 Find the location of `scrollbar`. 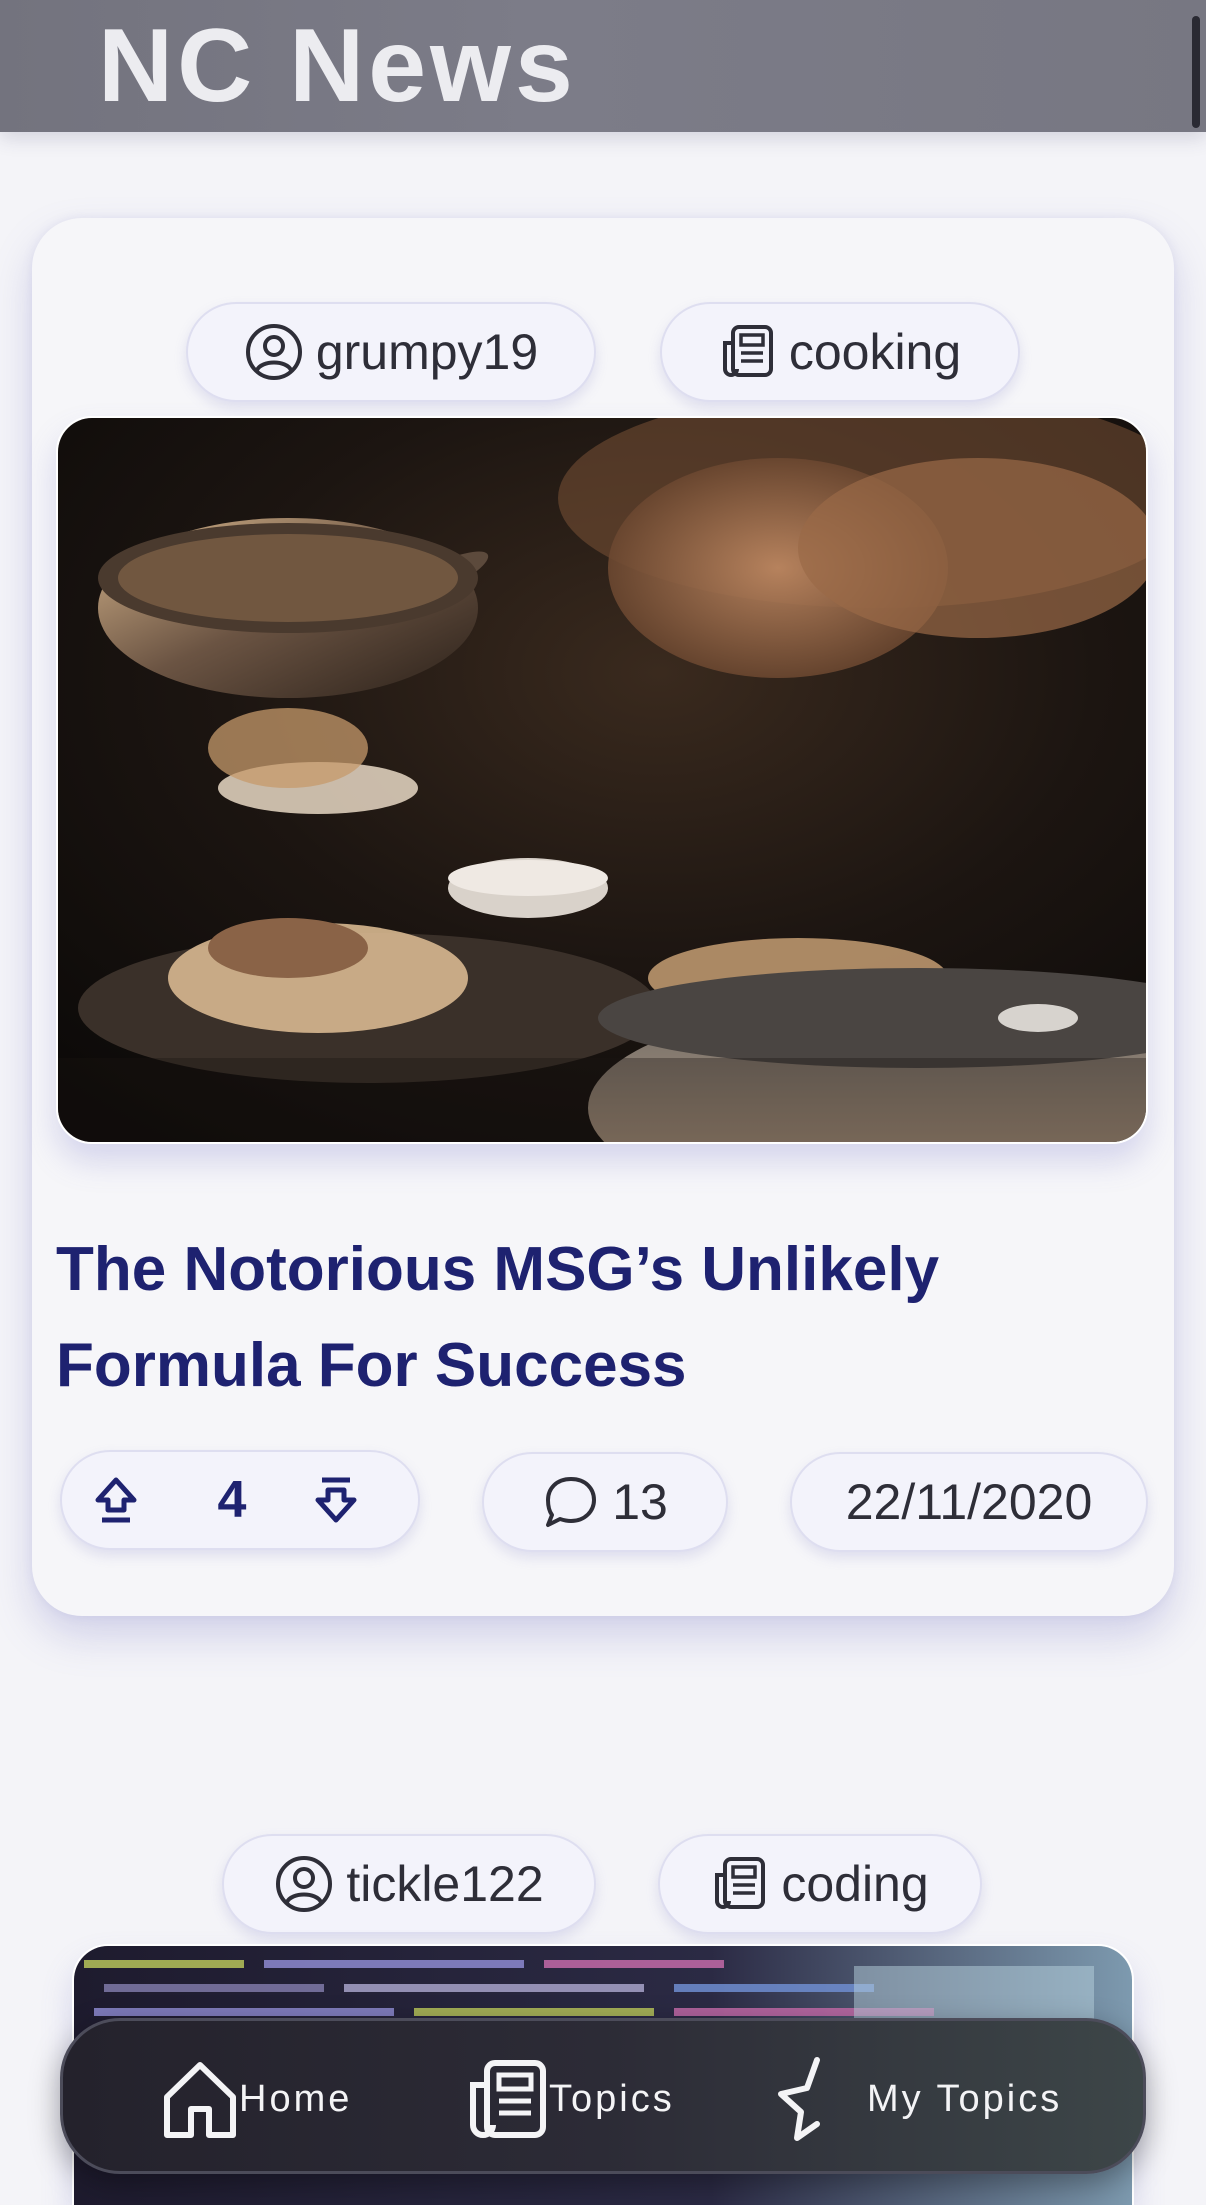

scrollbar is located at coordinates (1196, 72).